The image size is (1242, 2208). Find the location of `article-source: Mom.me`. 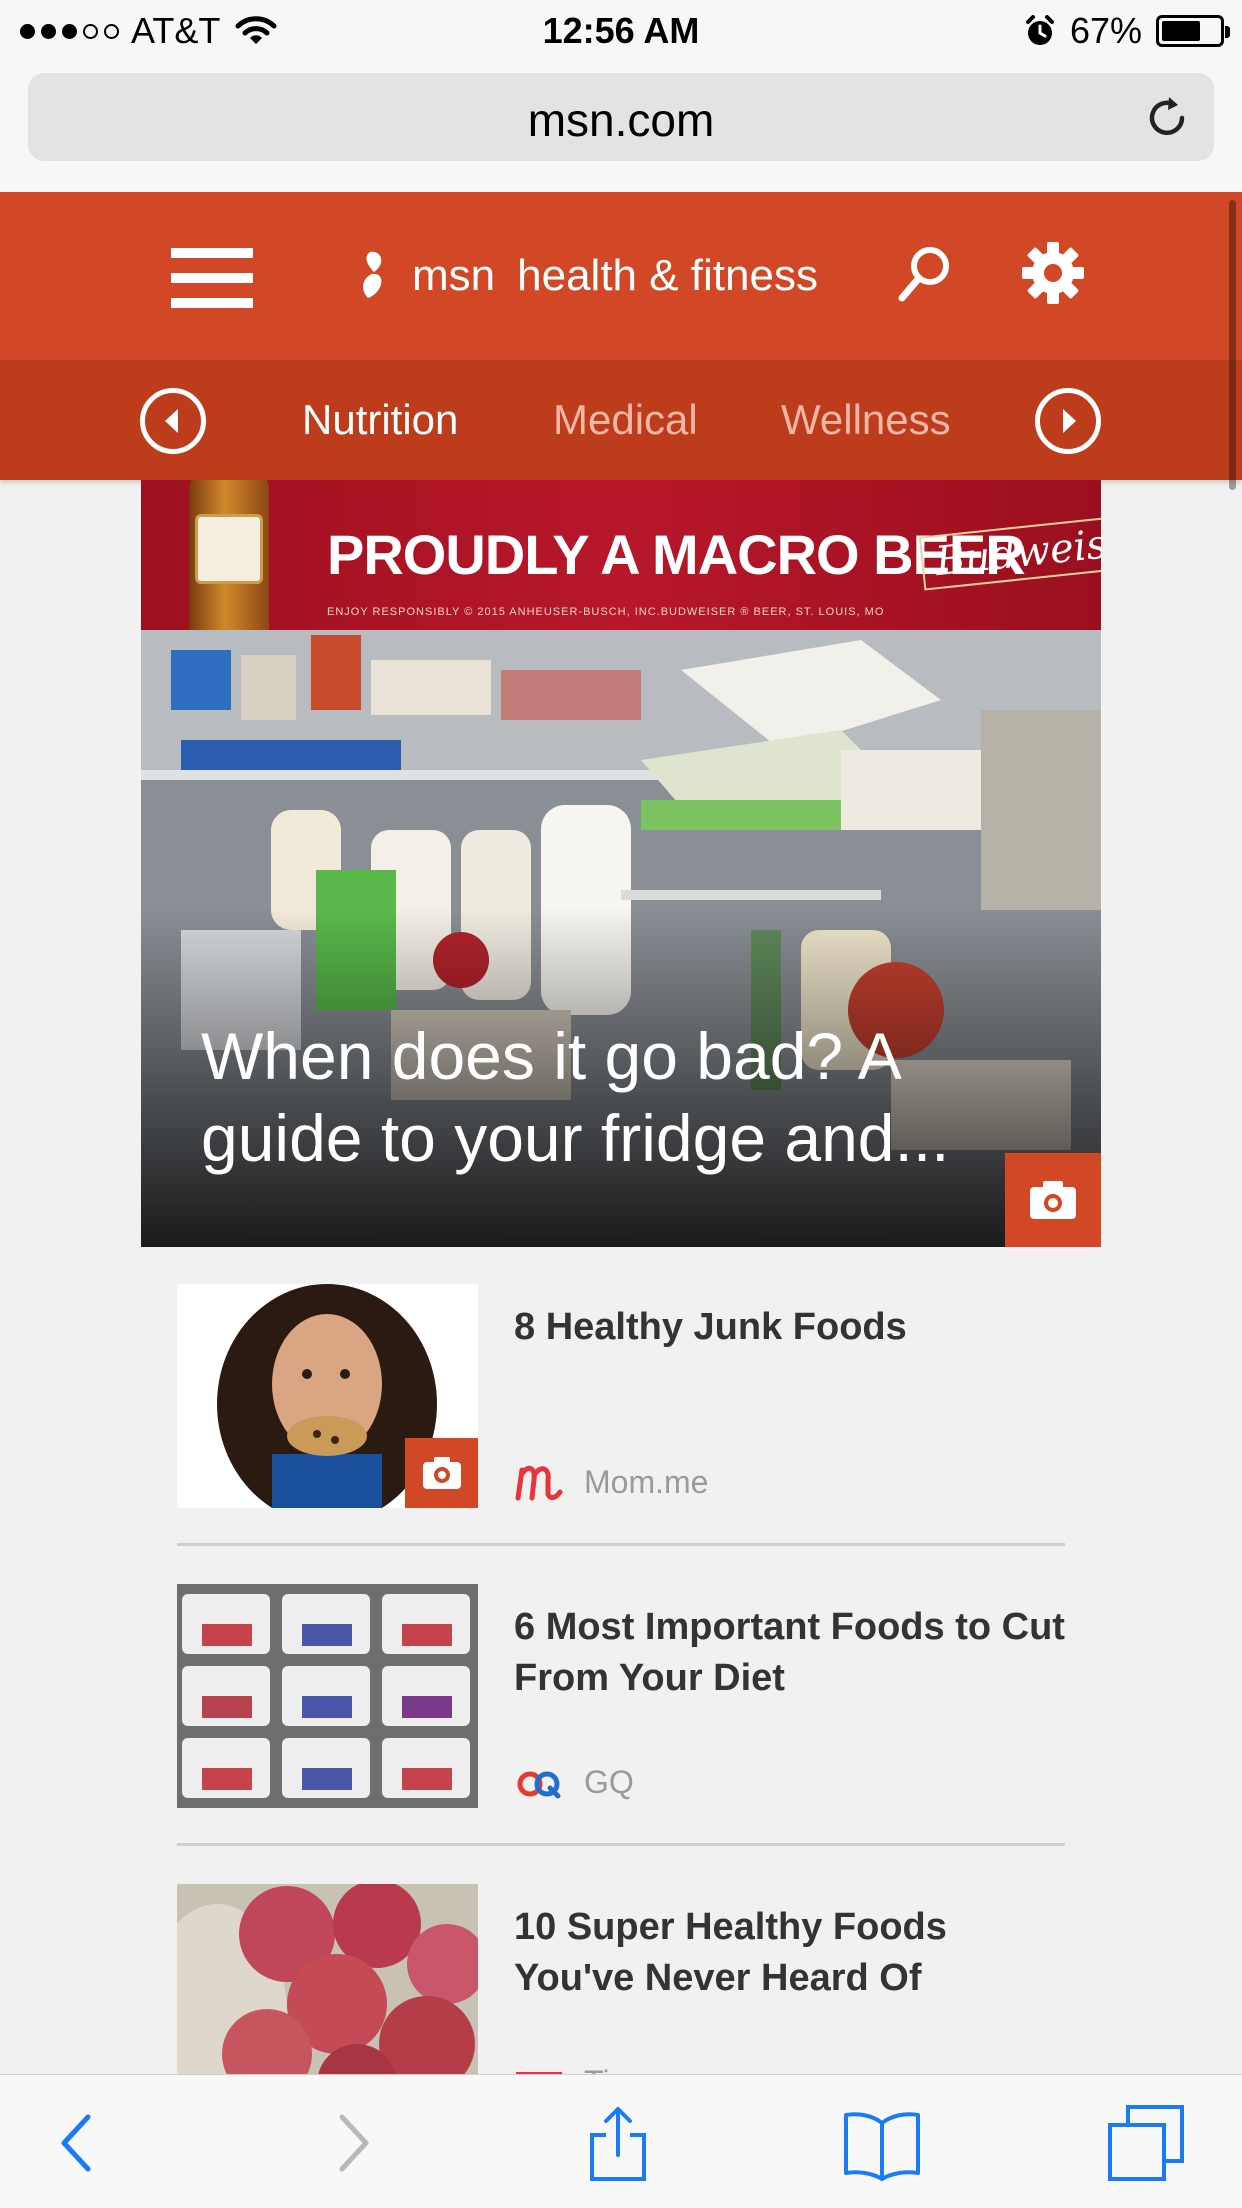

article-source: Mom.me is located at coordinates (611, 1482).